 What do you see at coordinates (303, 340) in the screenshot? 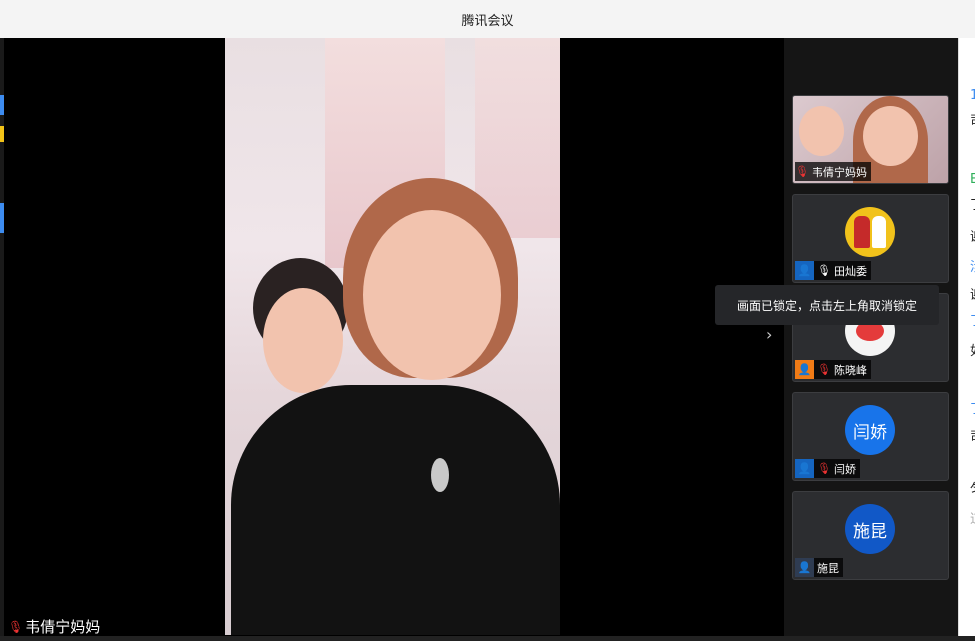
I see `child-face` at bounding box center [303, 340].